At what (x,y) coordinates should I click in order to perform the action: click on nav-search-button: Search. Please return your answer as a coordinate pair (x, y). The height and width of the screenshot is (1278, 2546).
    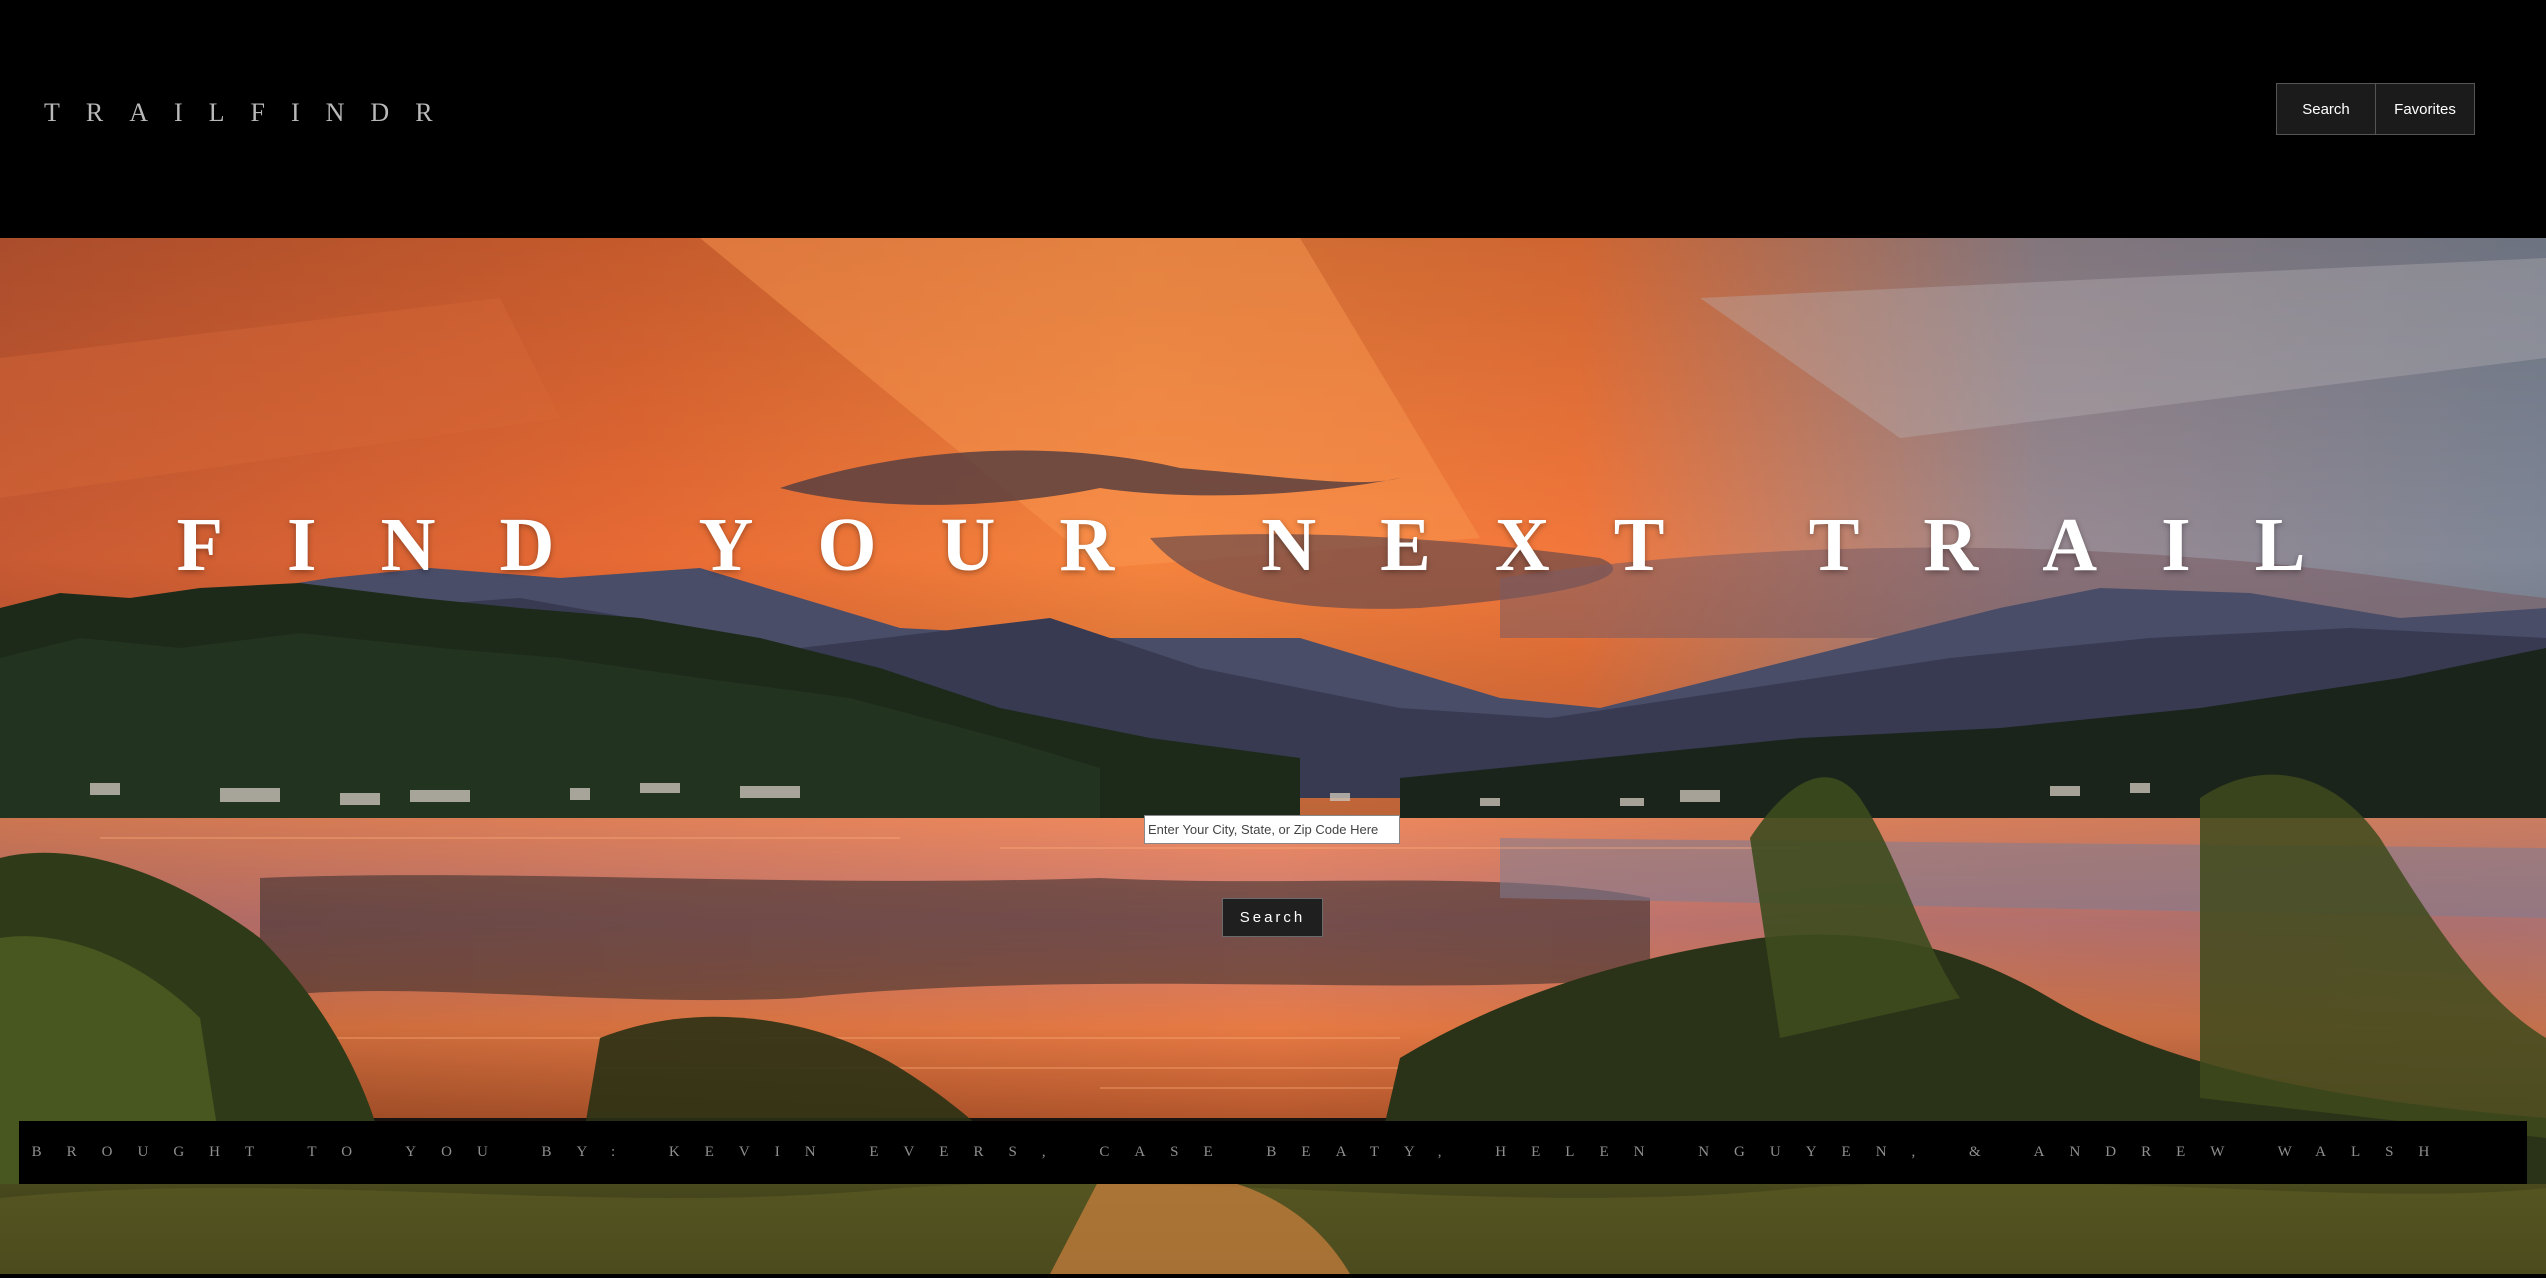
    Looking at the image, I should click on (2326, 109).